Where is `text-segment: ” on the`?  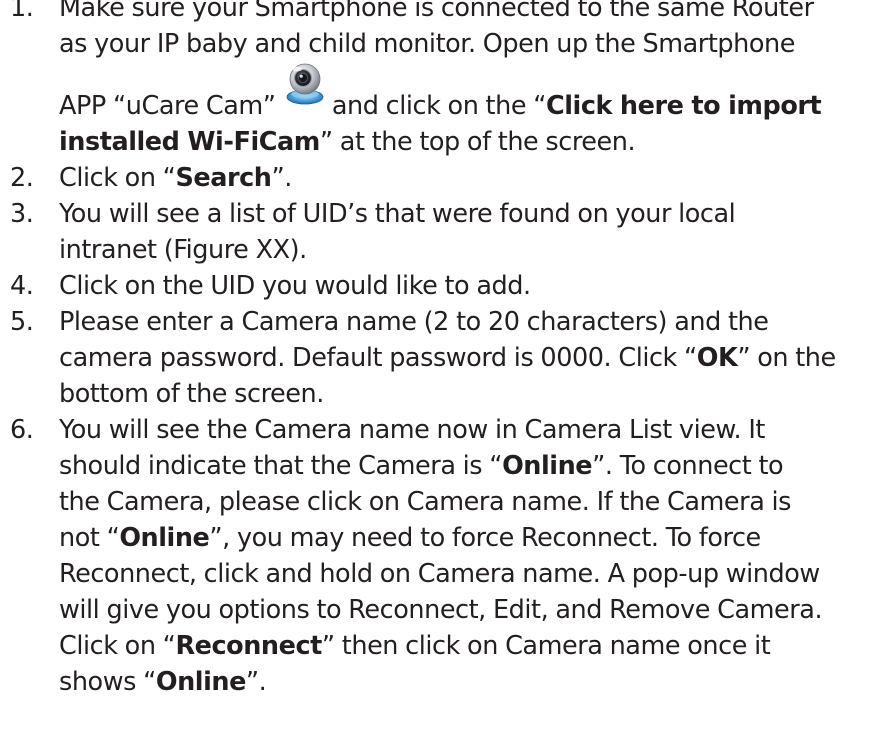 text-segment: ” on the is located at coordinates (786, 358).